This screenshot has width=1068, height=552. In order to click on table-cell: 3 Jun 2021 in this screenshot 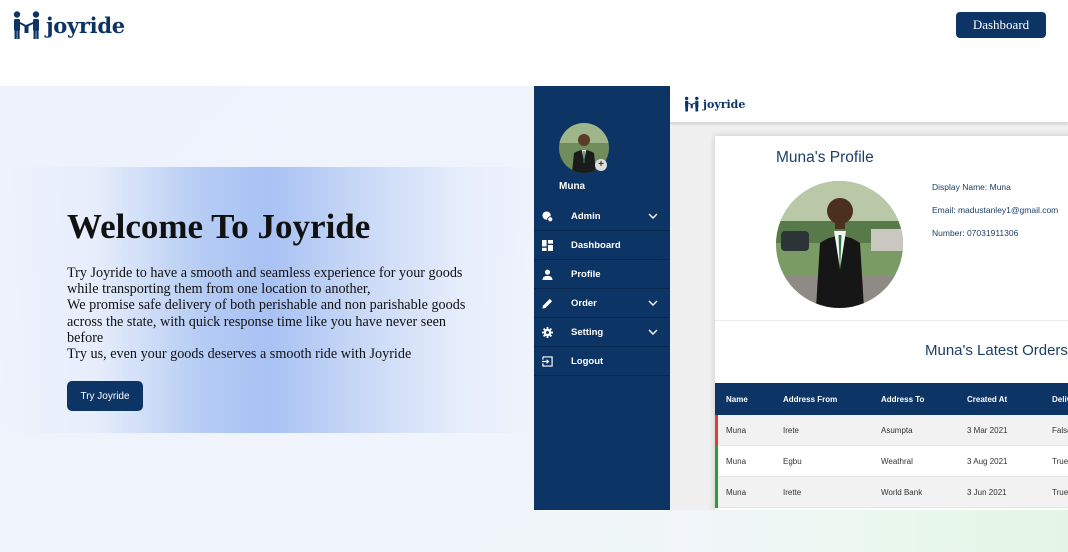, I will do `click(987, 492)`.